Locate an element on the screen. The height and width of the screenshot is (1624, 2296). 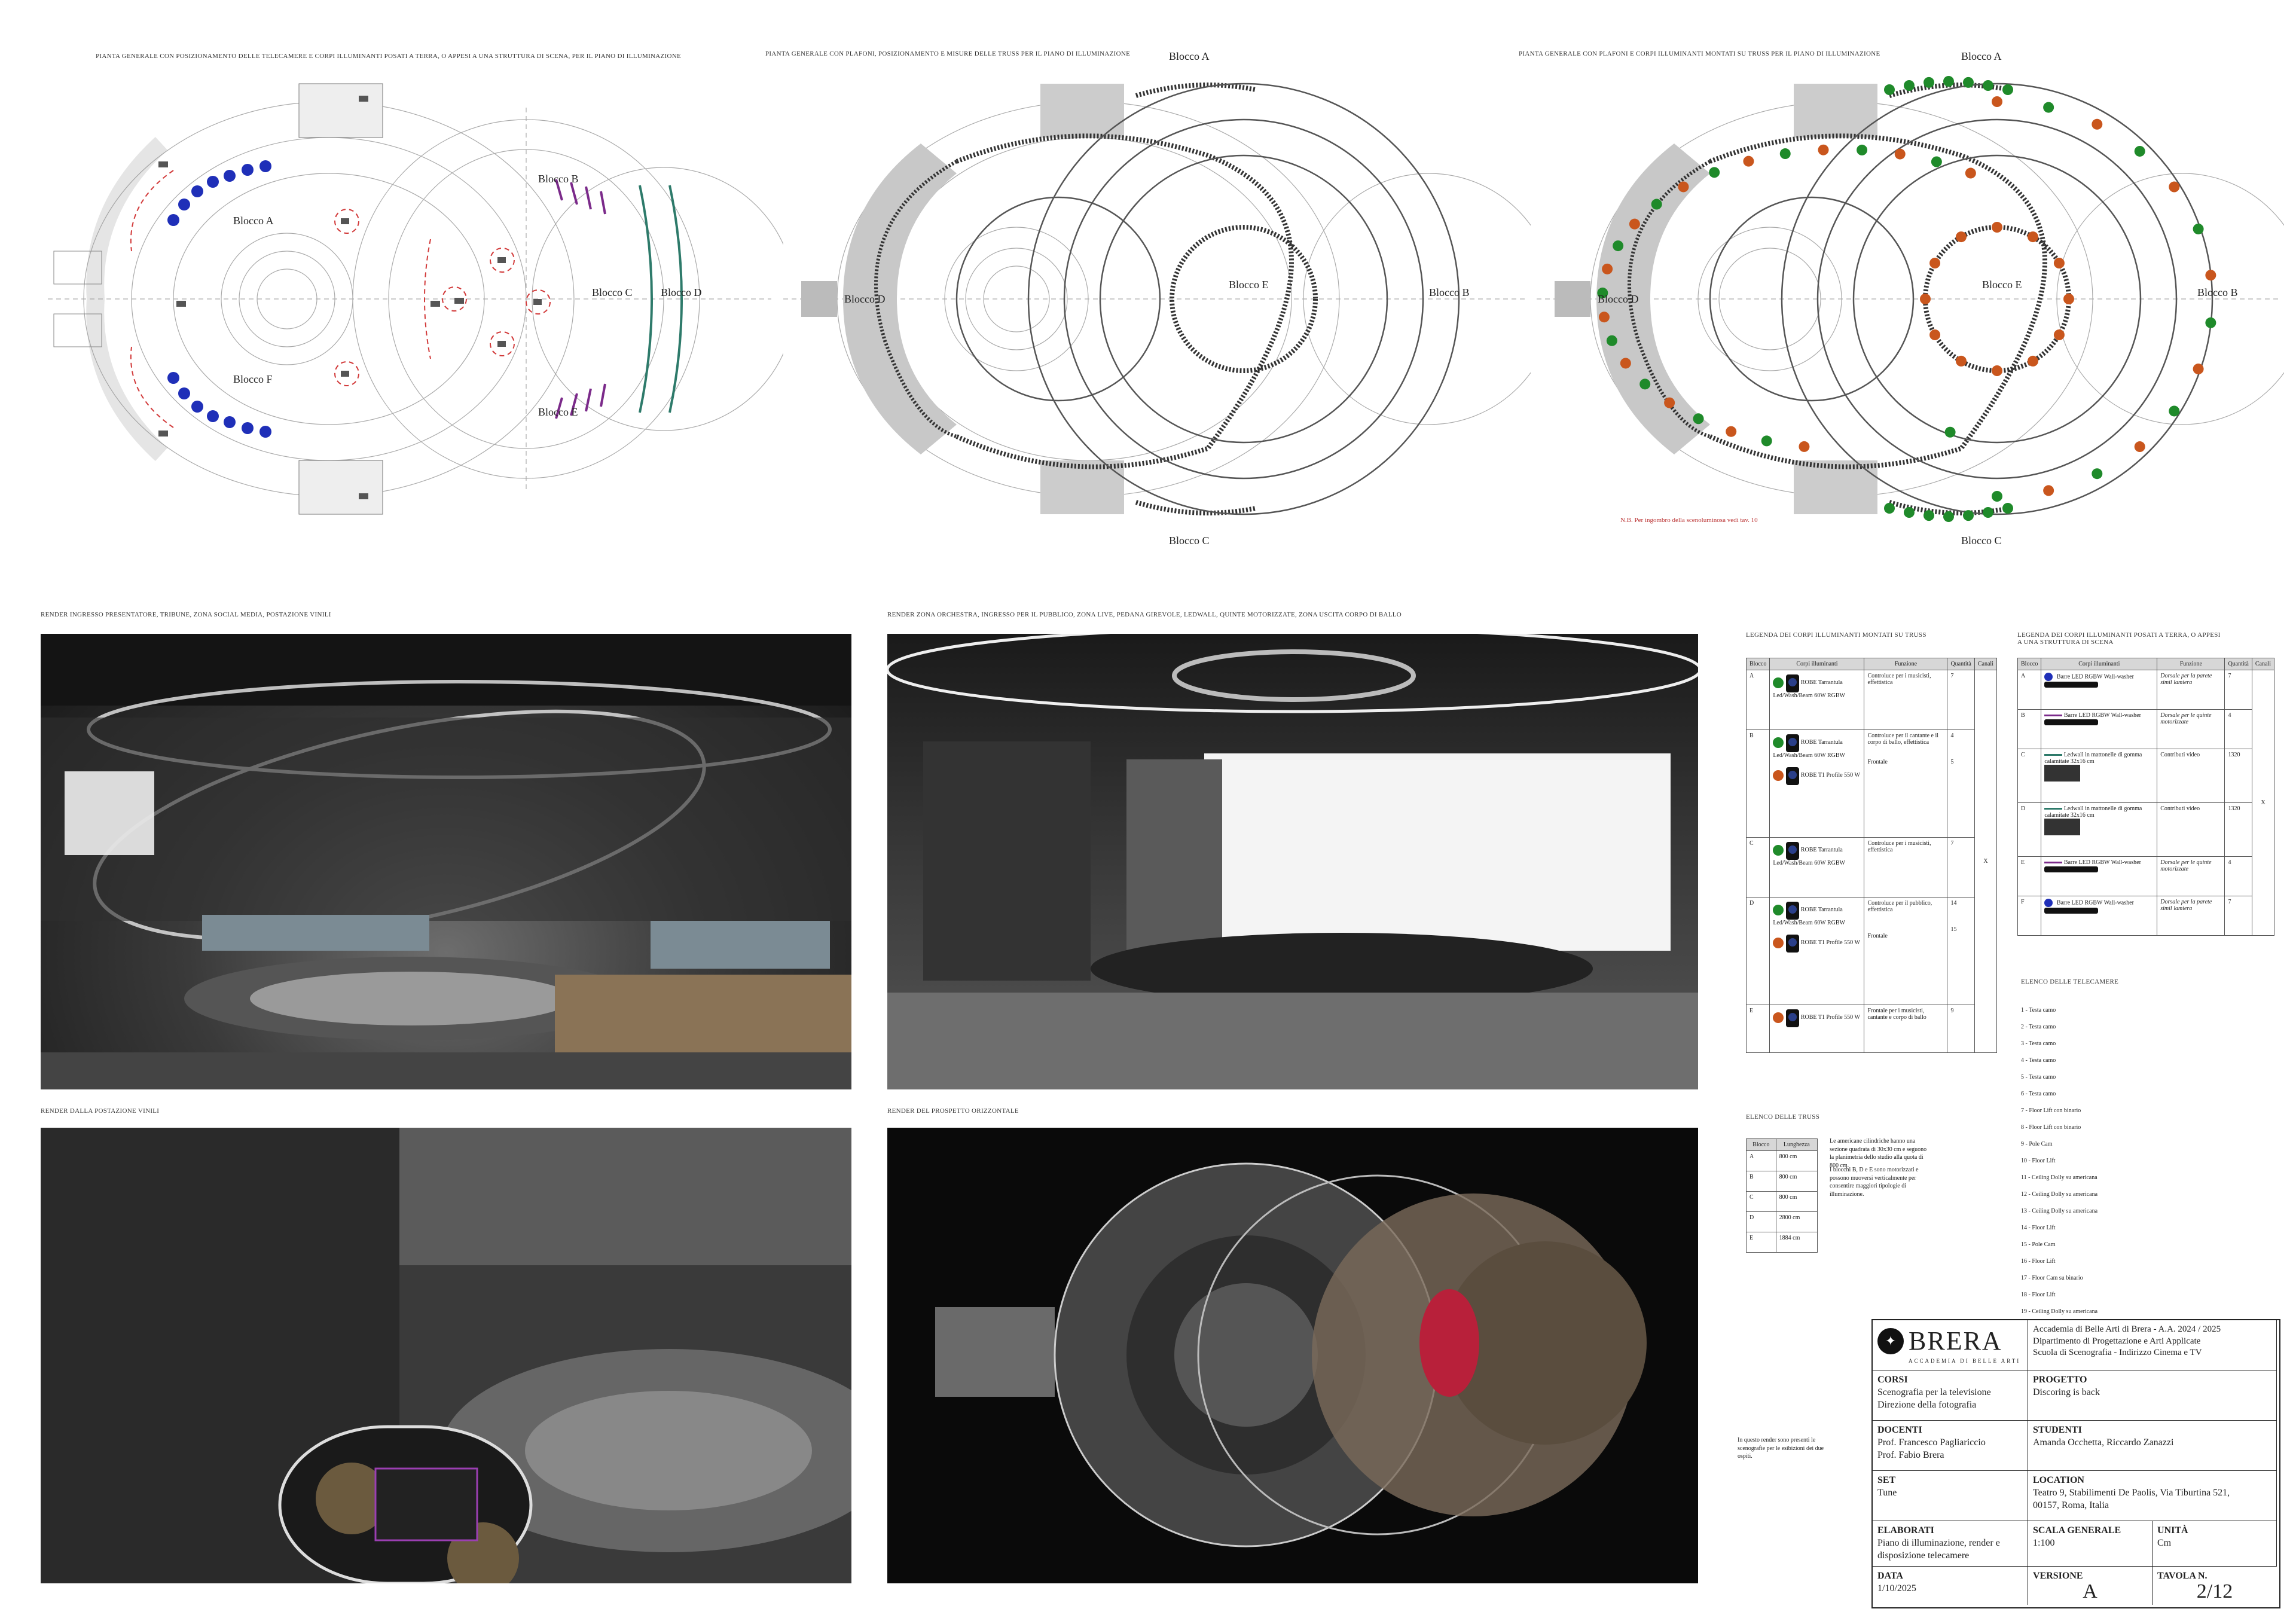
truss-blocco: C is located at coordinates (1761, 1201).